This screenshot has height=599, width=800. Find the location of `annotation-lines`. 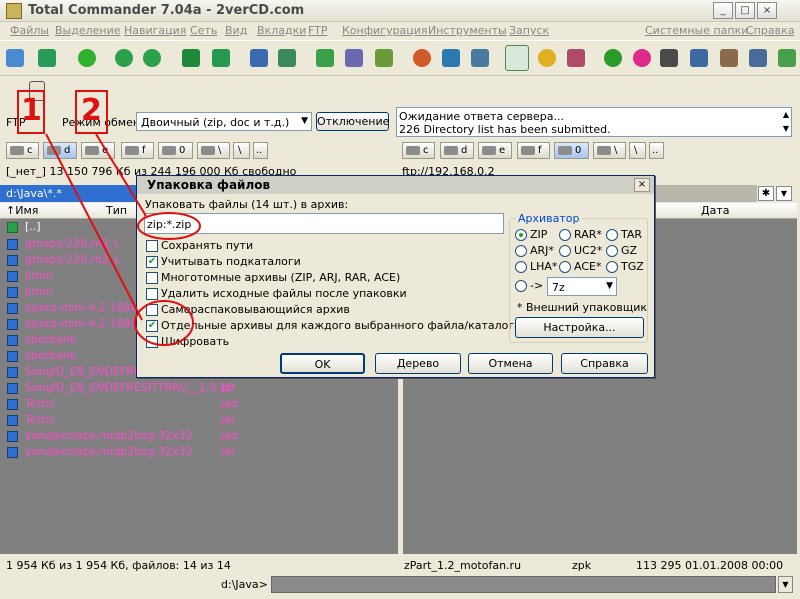

annotation-lines is located at coordinates (123, 239).